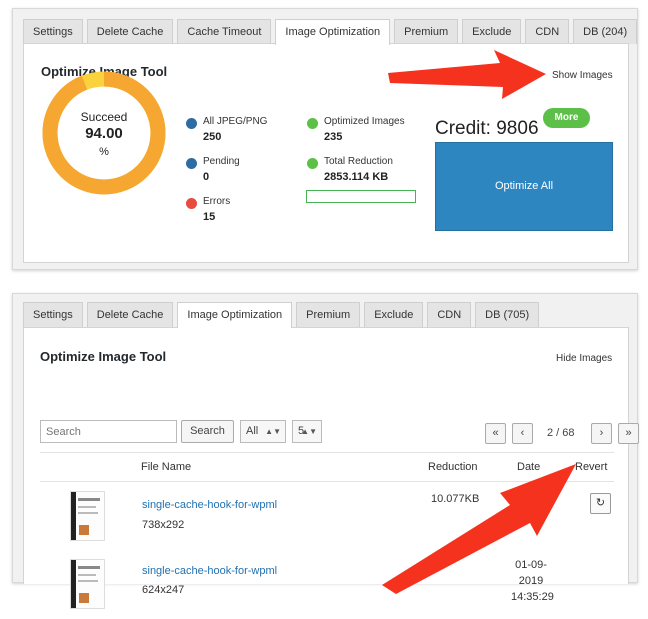 Image resolution: width=648 pixels, height=619 pixels. I want to click on stat-pending-dot, so click(191, 163).